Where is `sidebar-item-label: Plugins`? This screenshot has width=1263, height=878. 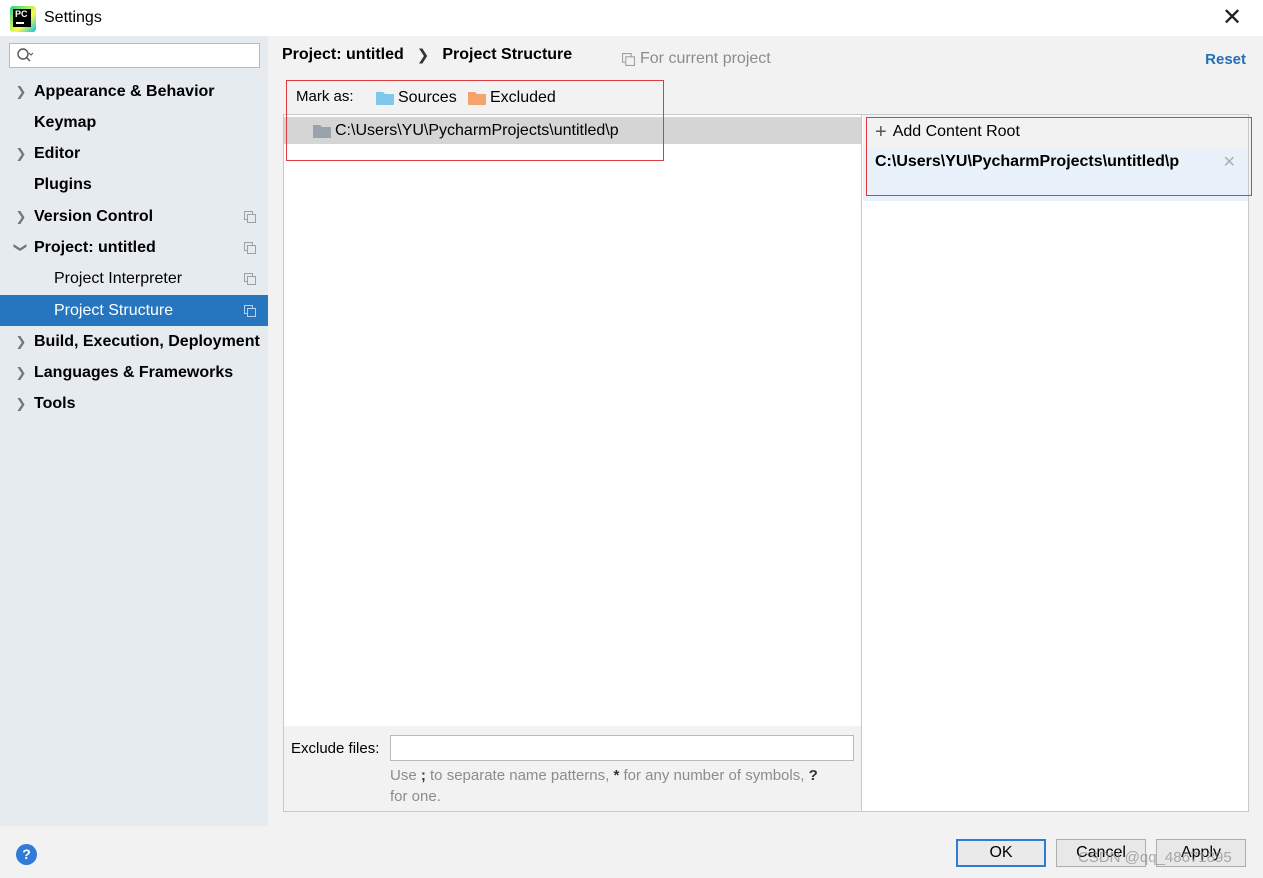
sidebar-item-label: Plugins is located at coordinates (63, 184).